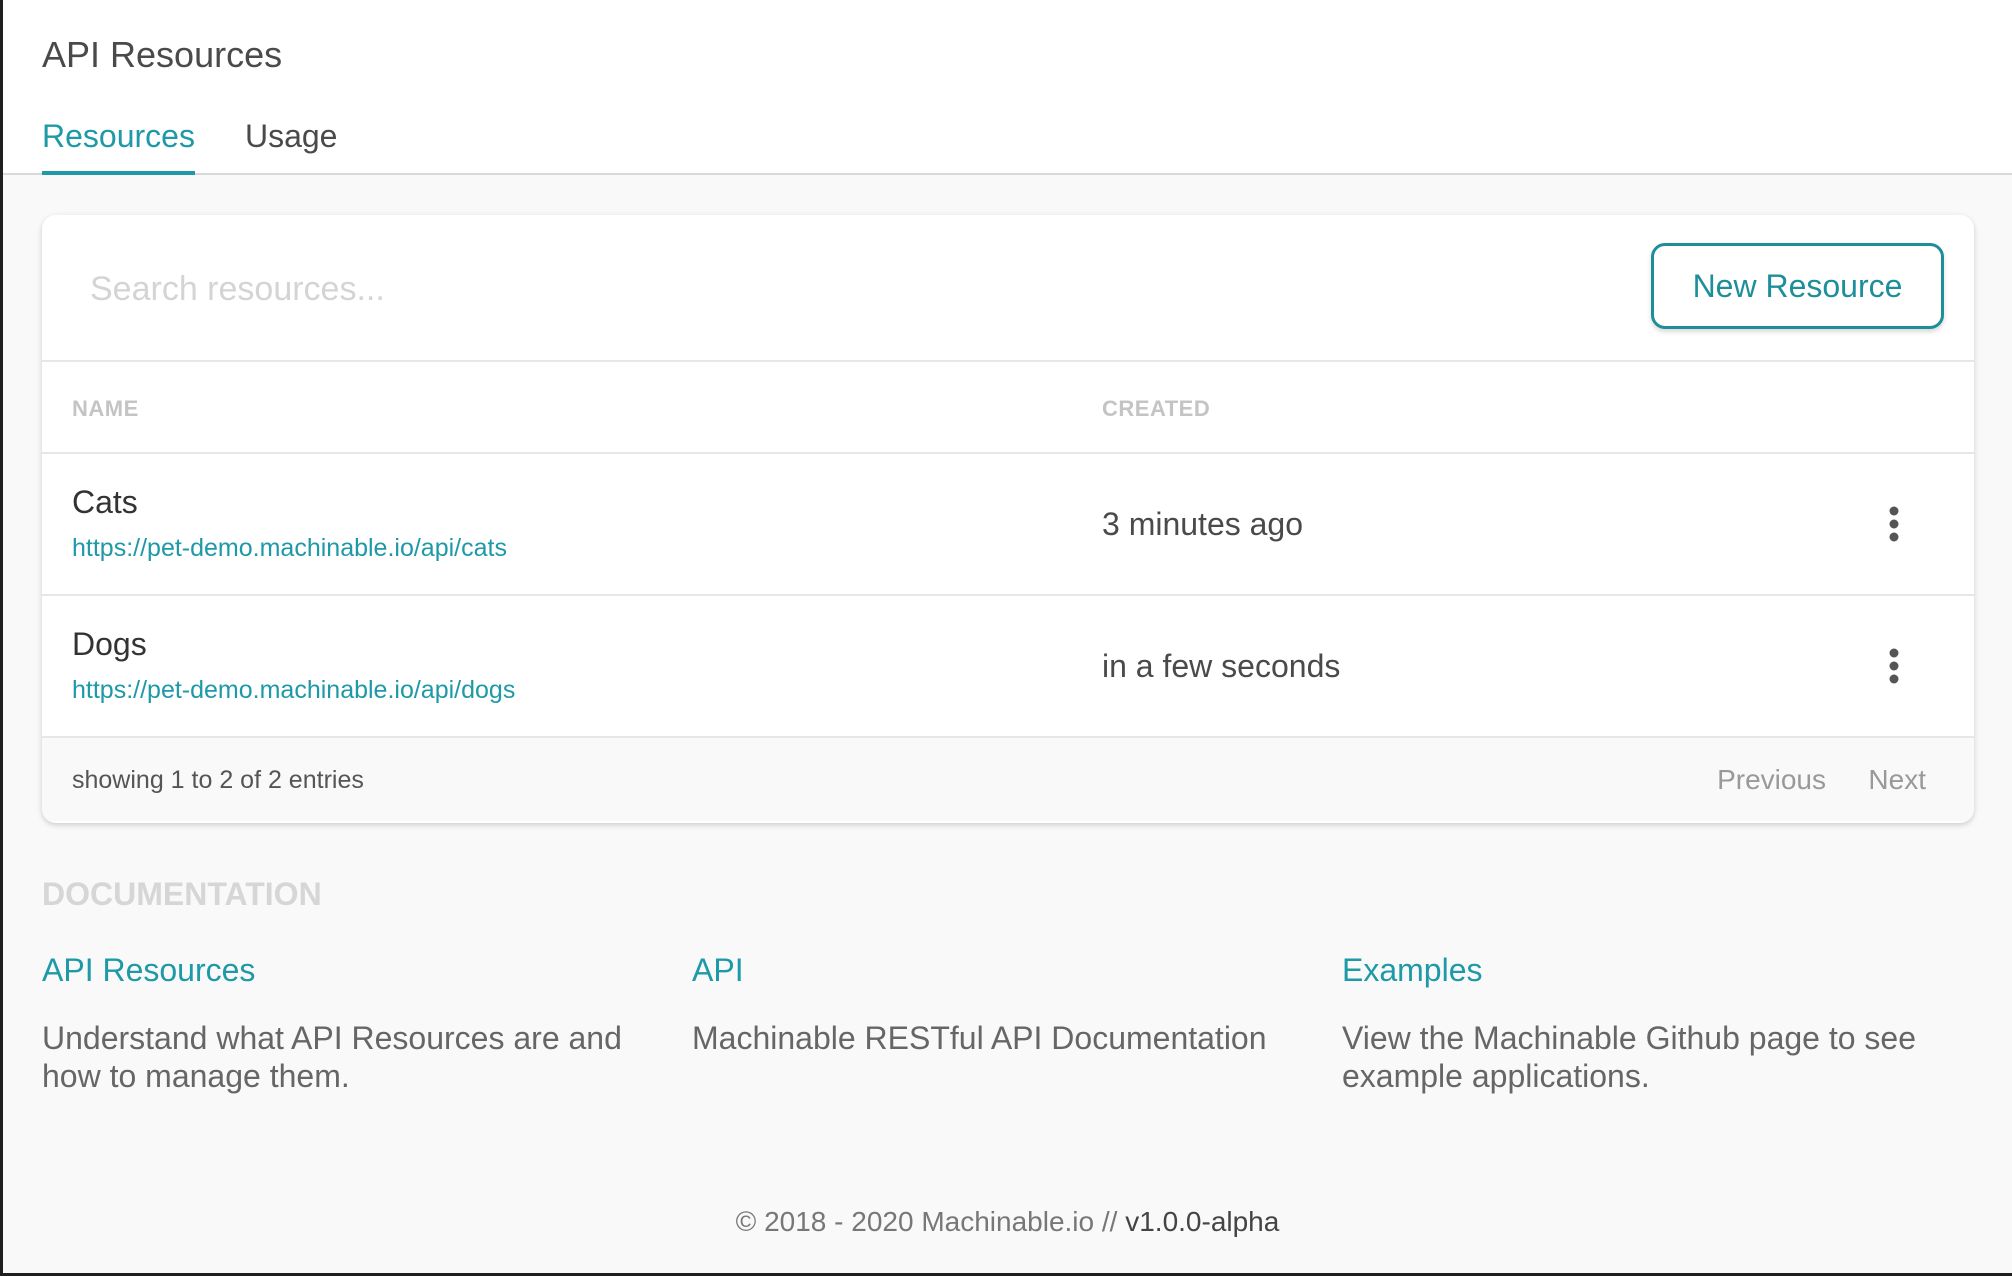 The height and width of the screenshot is (1276, 2012). What do you see at coordinates (1771, 780) in the screenshot?
I see `previous-page-button: Previous` at bounding box center [1771, 780].